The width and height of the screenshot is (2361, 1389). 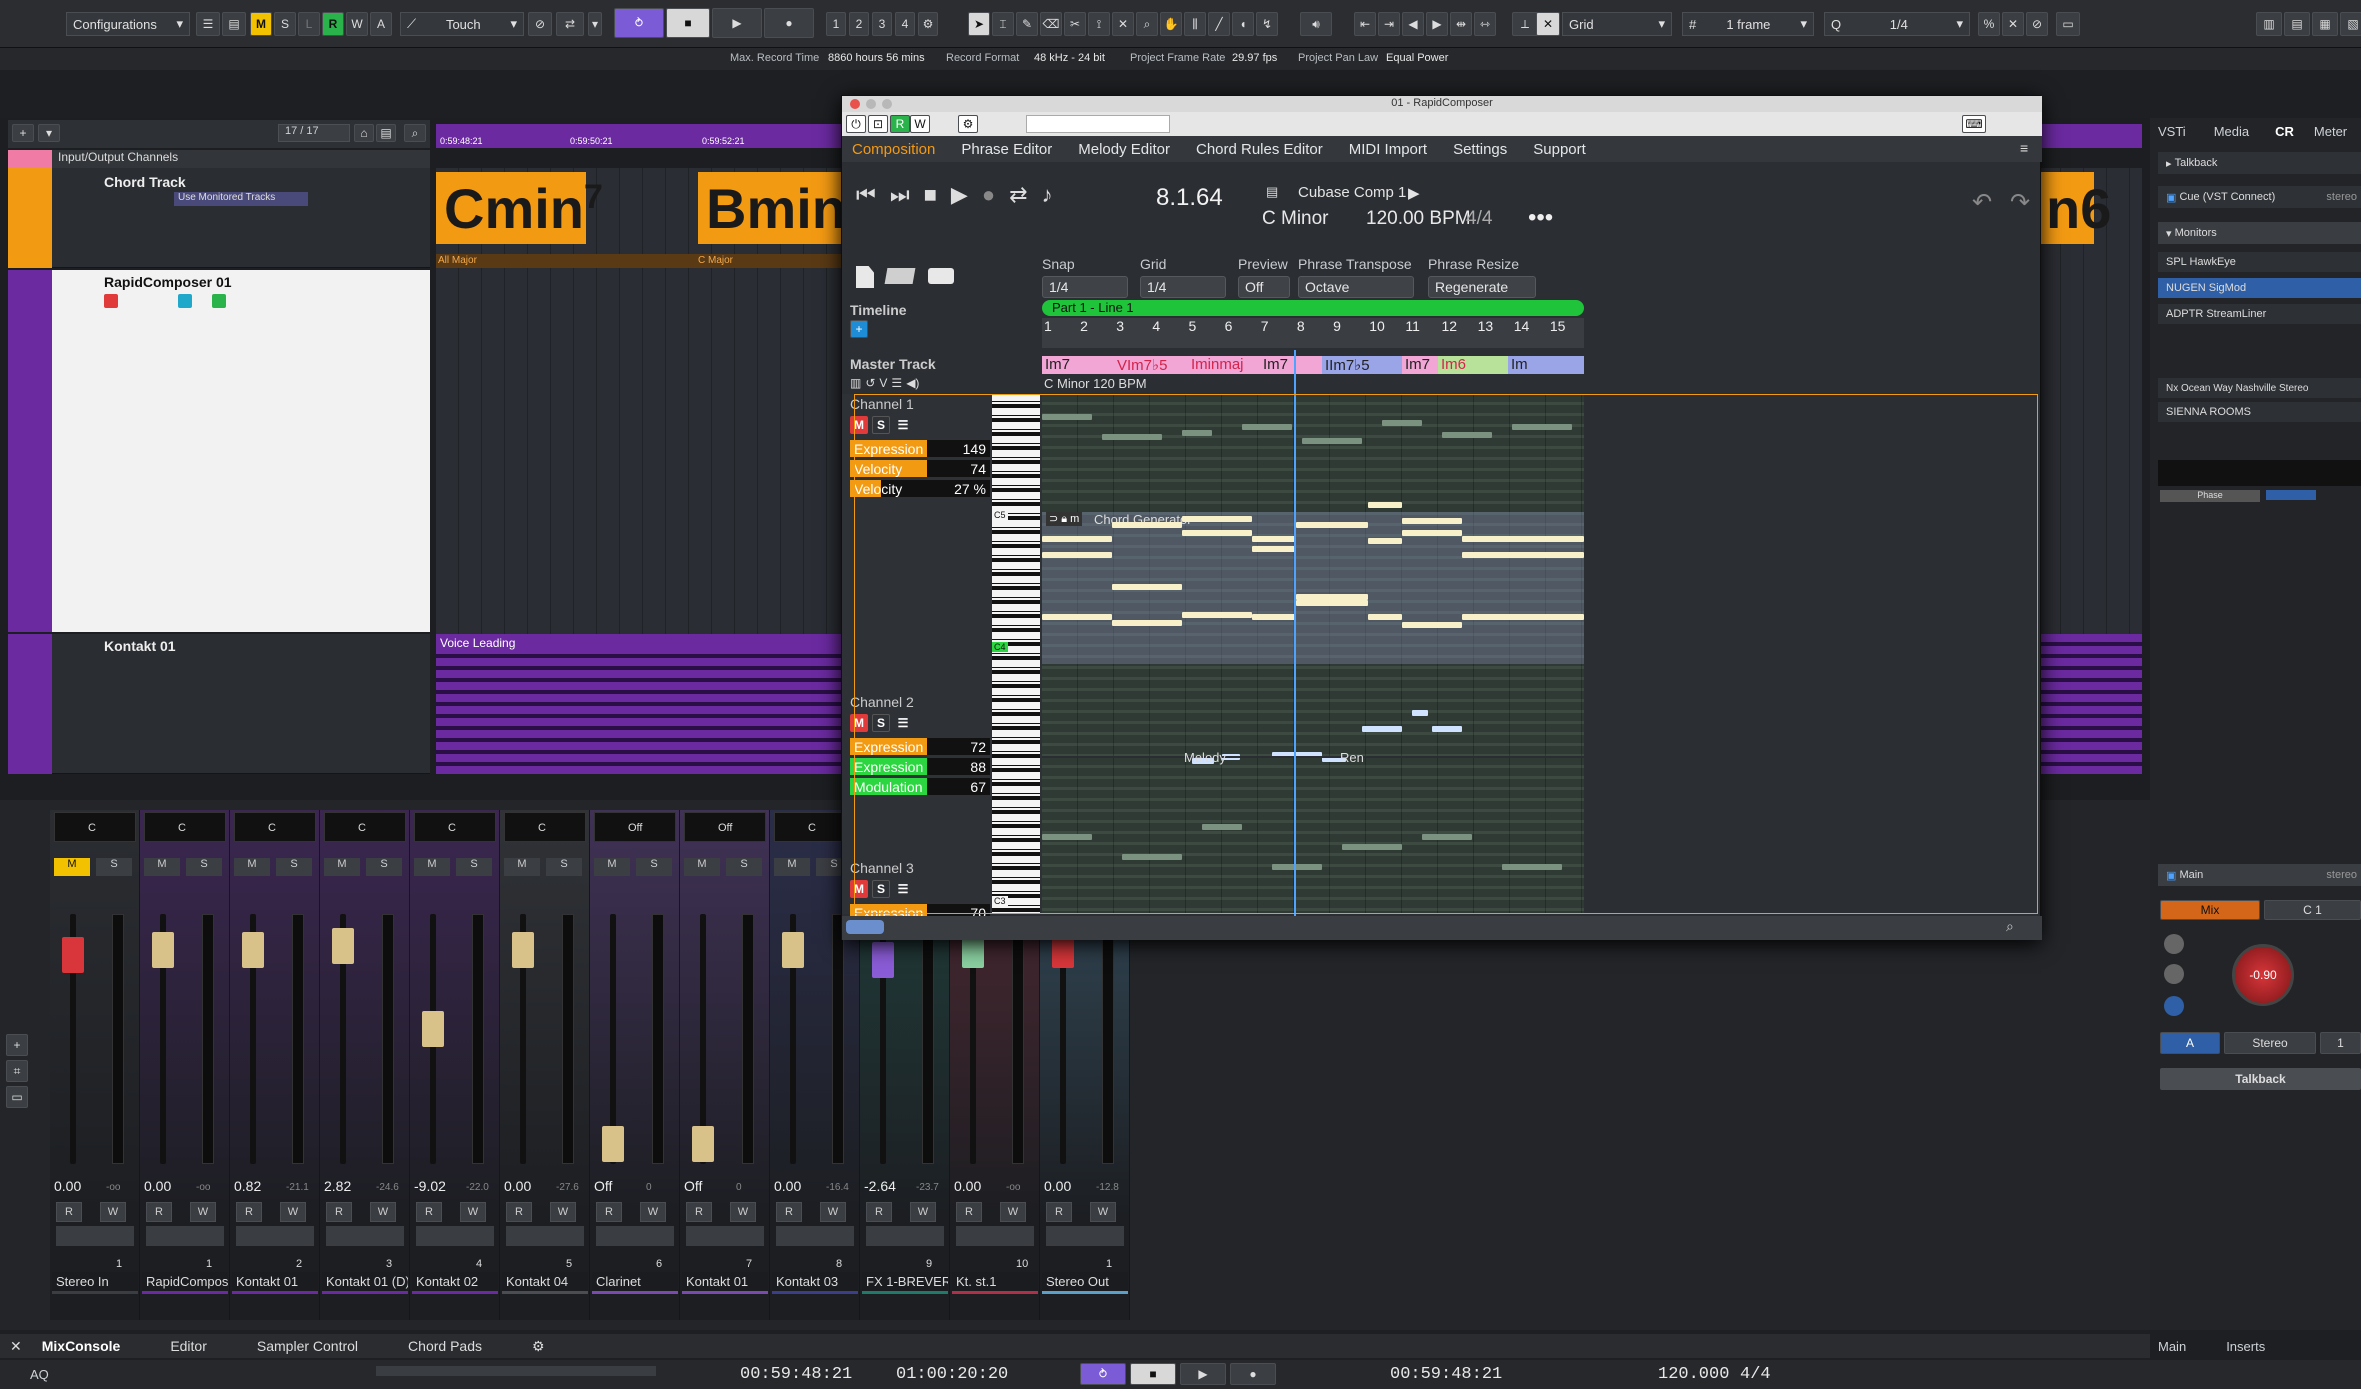 I want to click on preset-icon: ▤, so click(x=1272, y=192).